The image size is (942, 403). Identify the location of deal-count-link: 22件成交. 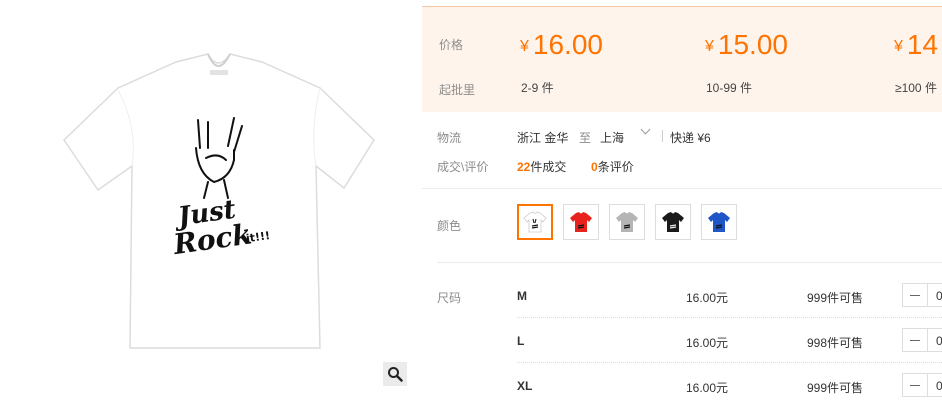
(541, 166).